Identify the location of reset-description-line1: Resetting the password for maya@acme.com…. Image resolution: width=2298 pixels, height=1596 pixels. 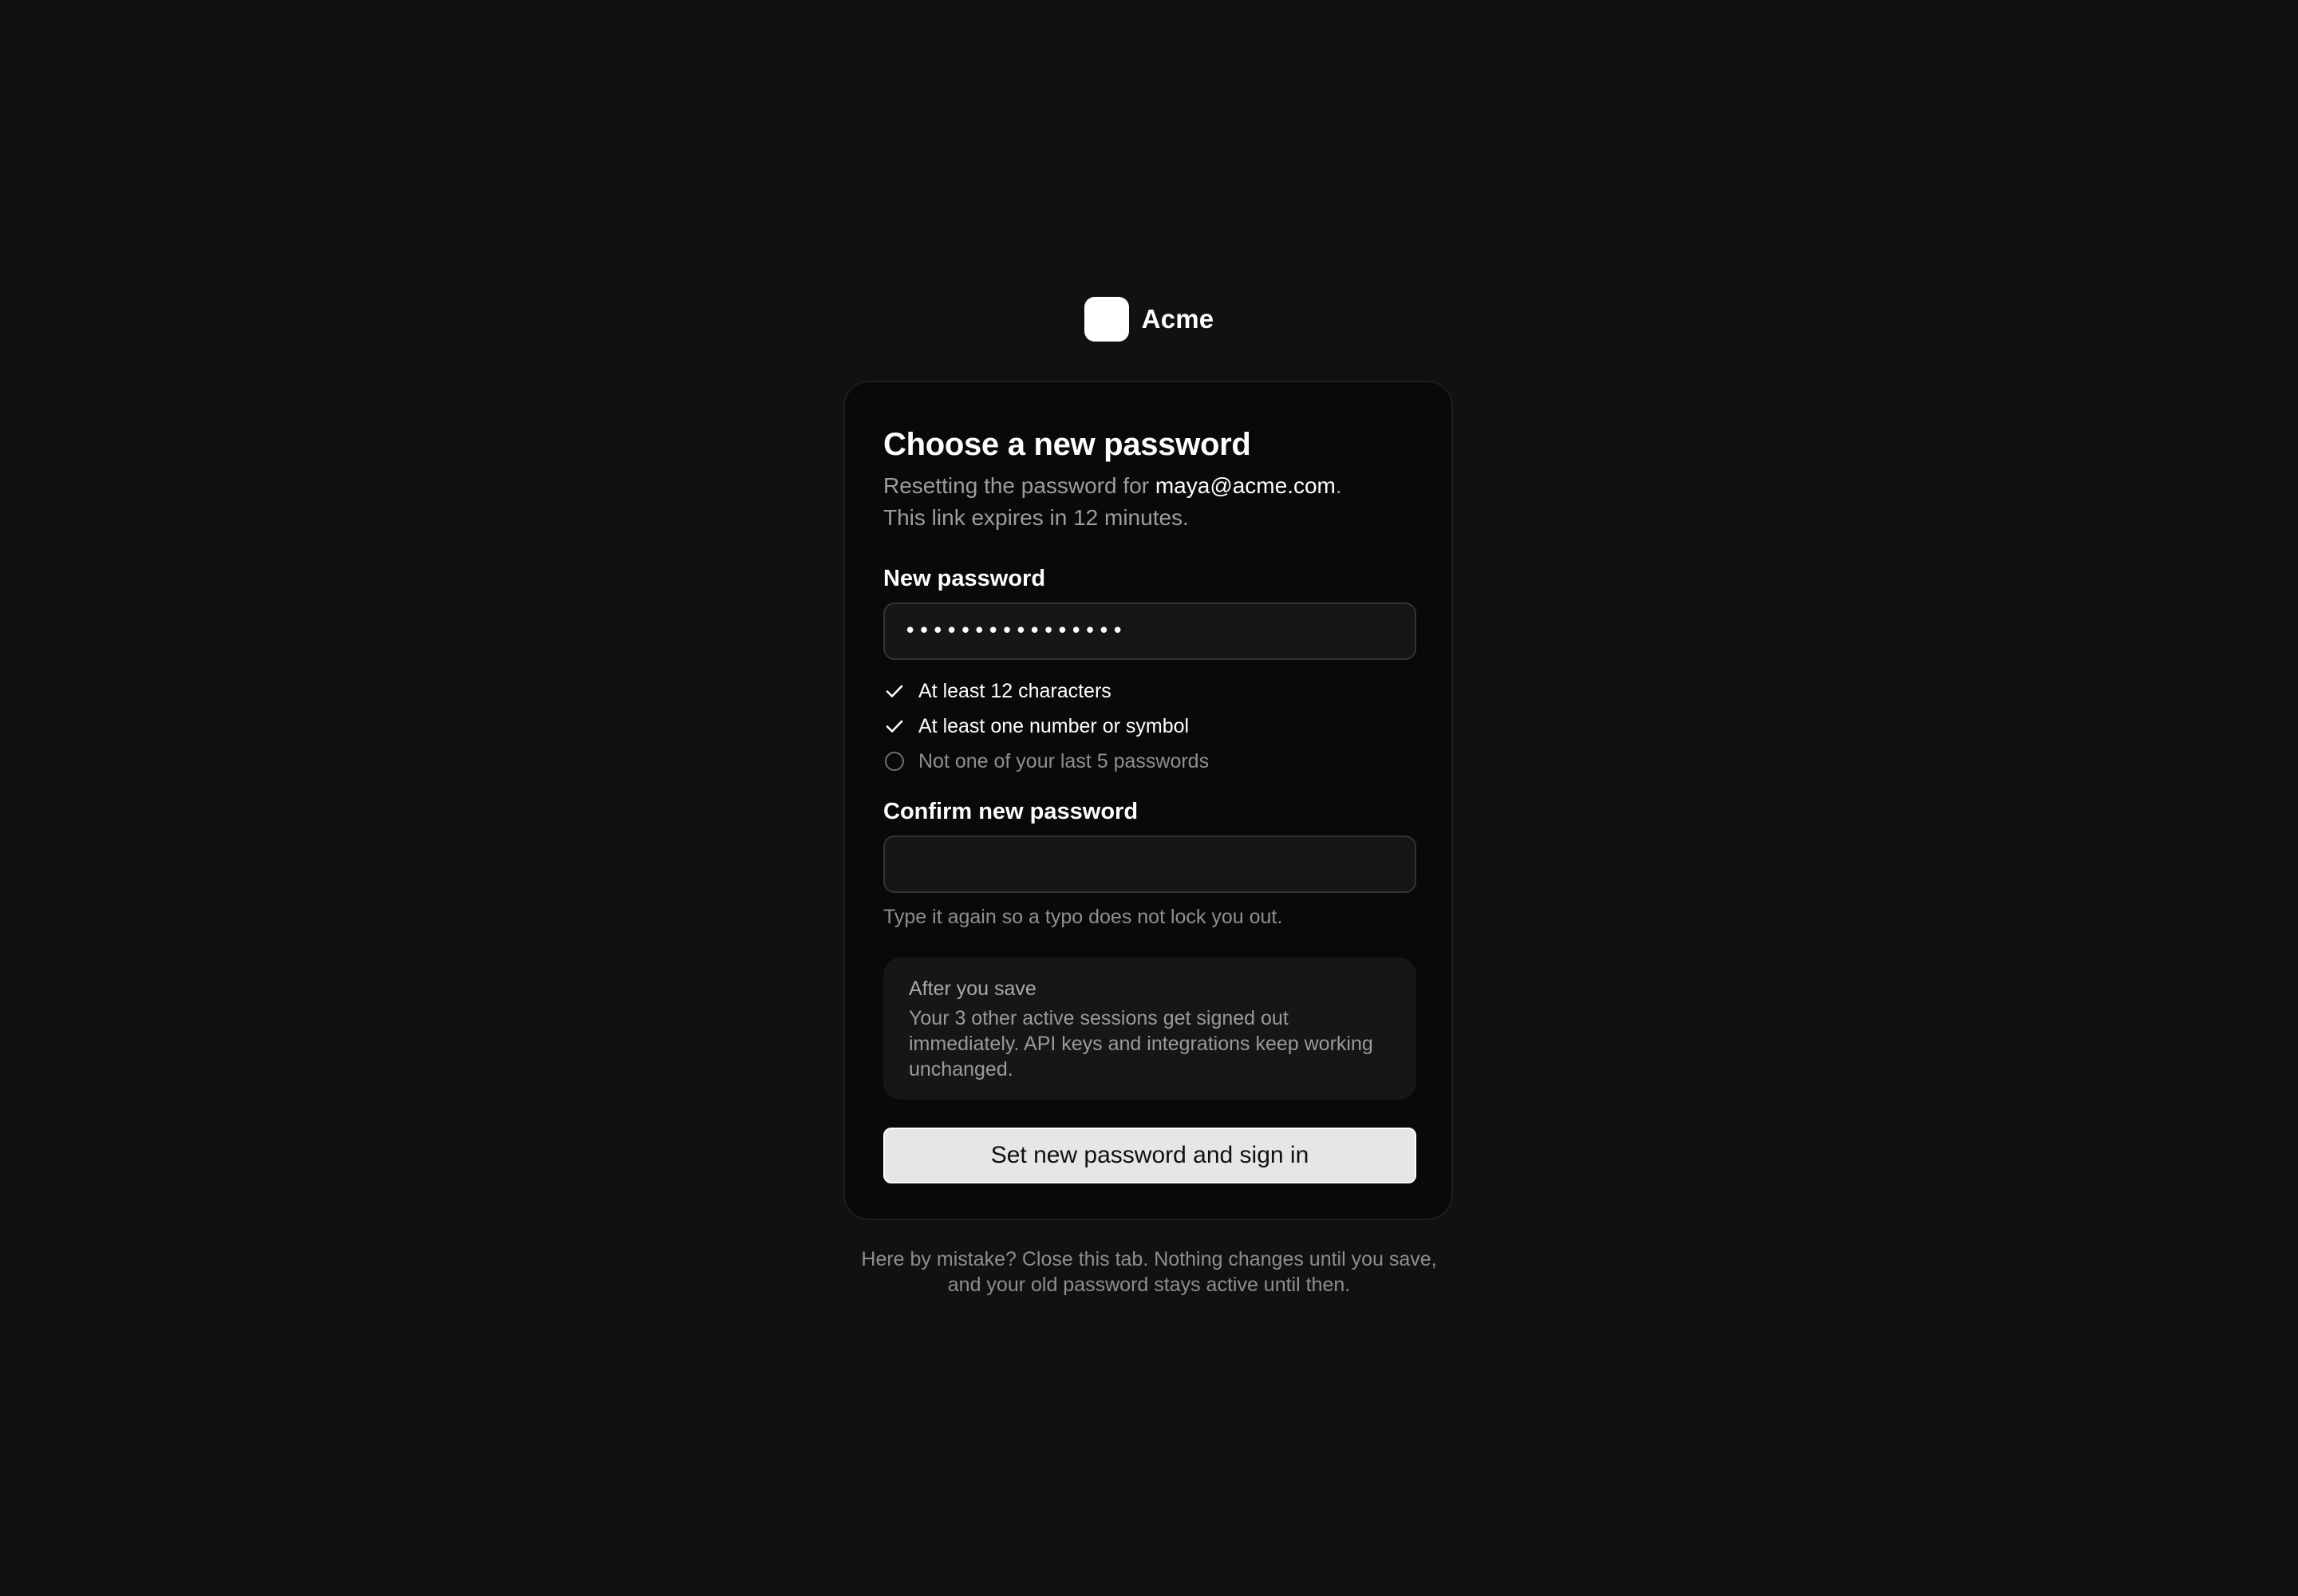
(1150, 486).